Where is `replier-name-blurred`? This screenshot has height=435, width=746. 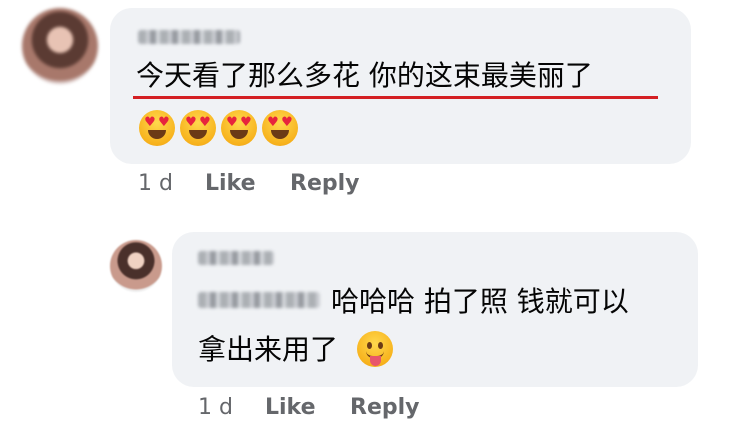
replier-name-blurred is located at coordinates (236, 258).